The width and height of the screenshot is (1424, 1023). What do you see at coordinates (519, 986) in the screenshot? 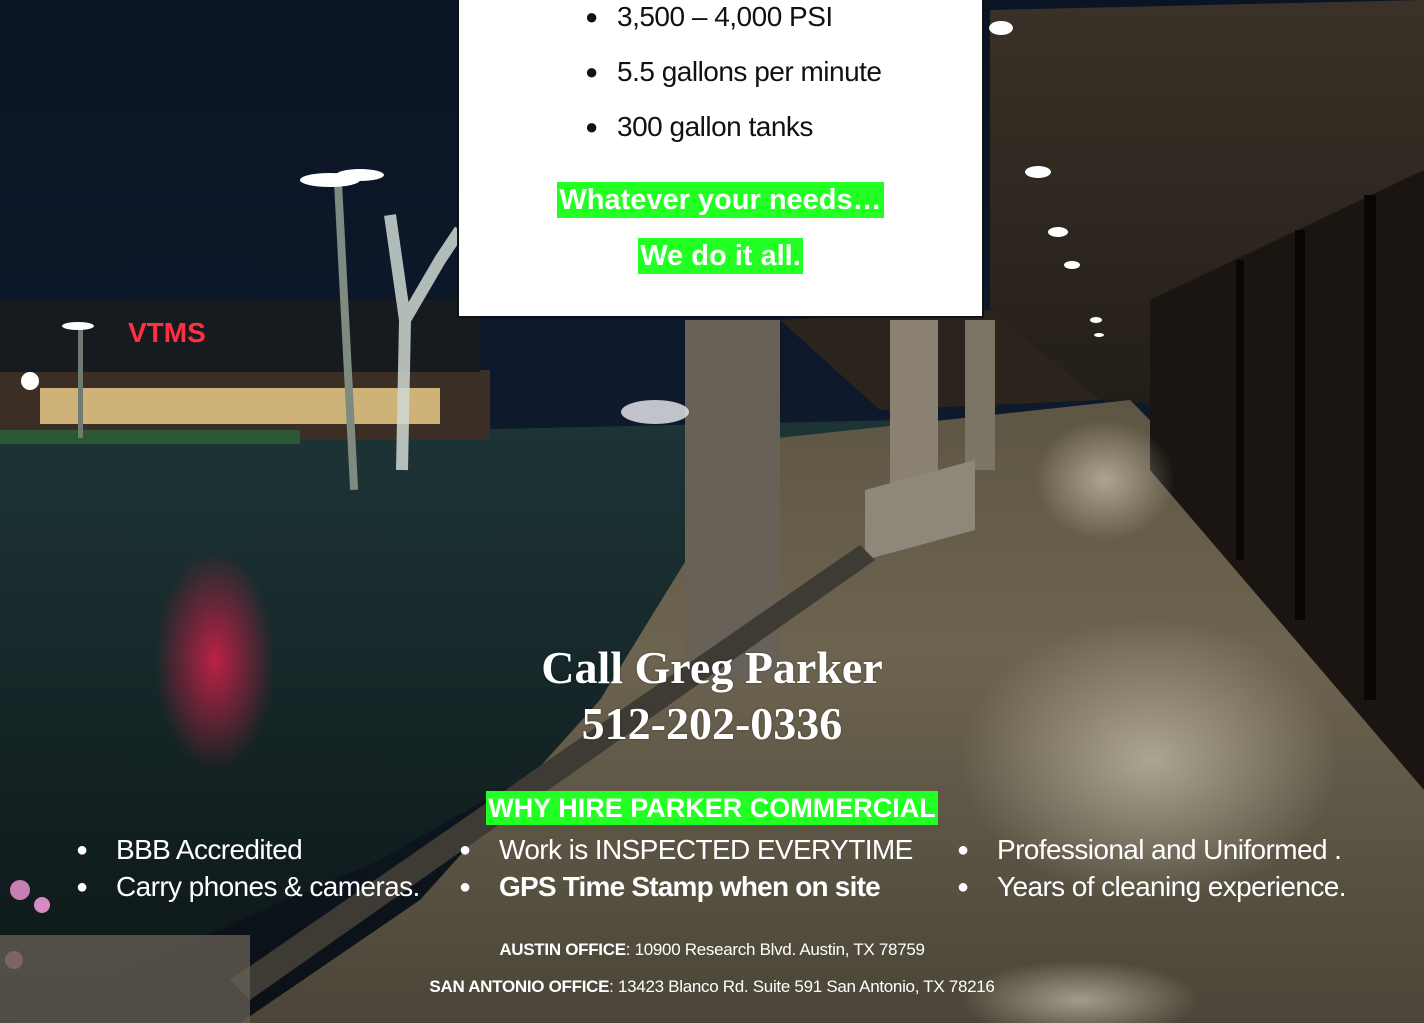
I see `san-antonio-office-label: SAN ANTONIO OFFICE` at bounding box center [519, 986].